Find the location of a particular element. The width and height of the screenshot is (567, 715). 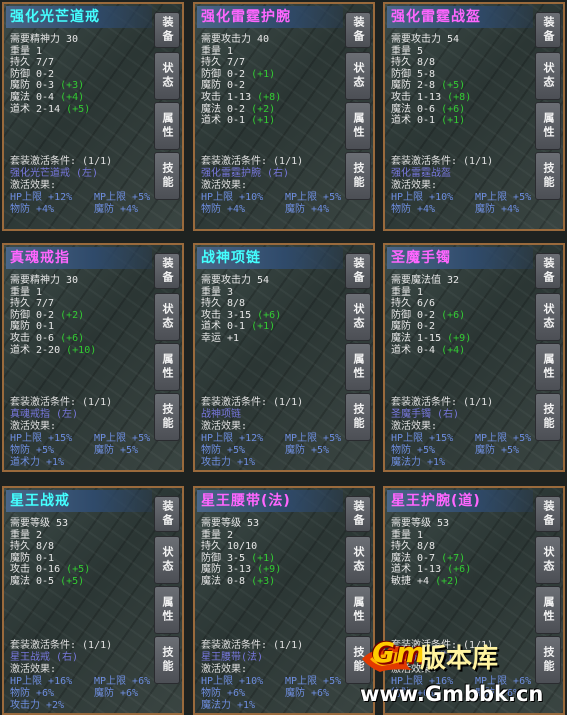

stat-line: 魔防 2-8 (+5) is located at coordinates (461, 86).